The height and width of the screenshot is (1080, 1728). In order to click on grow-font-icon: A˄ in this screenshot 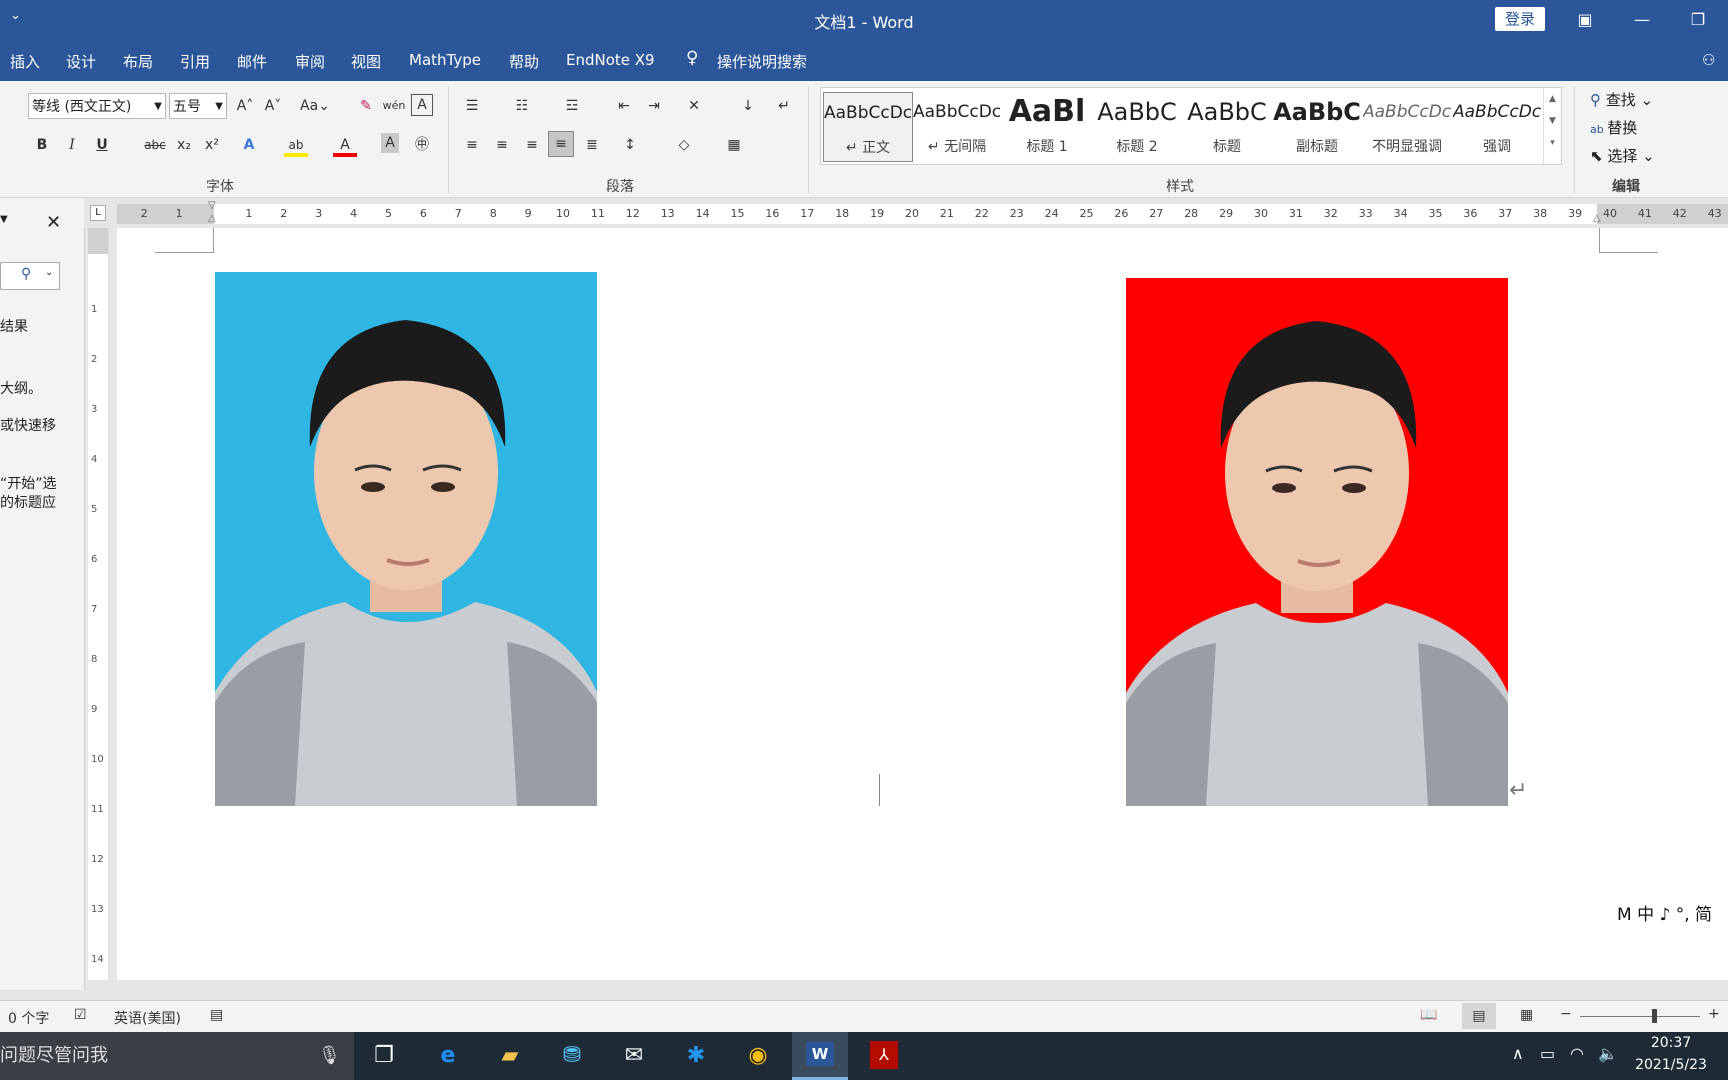, I will do `click(245, 106)`.